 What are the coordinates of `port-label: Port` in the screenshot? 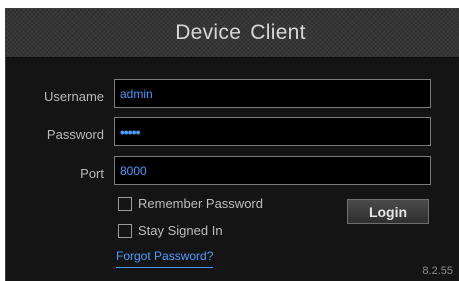 It's located at (92, 173).